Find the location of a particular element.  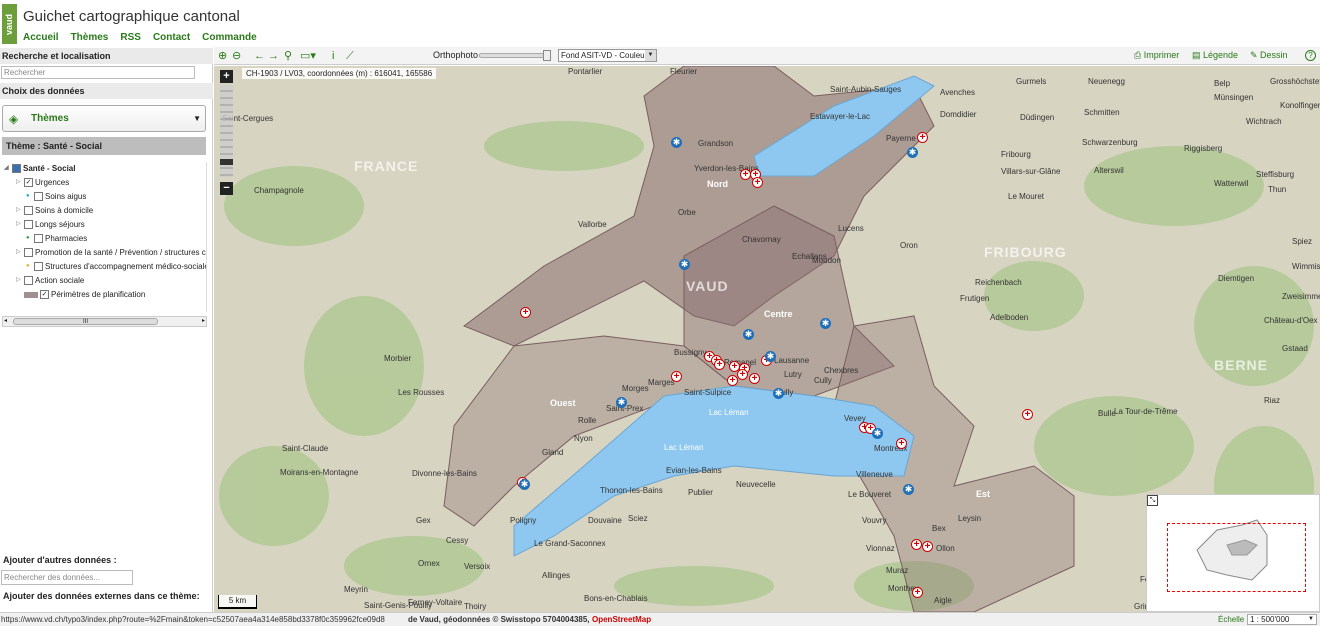

zoom-plus-button: + is located at coordinates (226, 76).